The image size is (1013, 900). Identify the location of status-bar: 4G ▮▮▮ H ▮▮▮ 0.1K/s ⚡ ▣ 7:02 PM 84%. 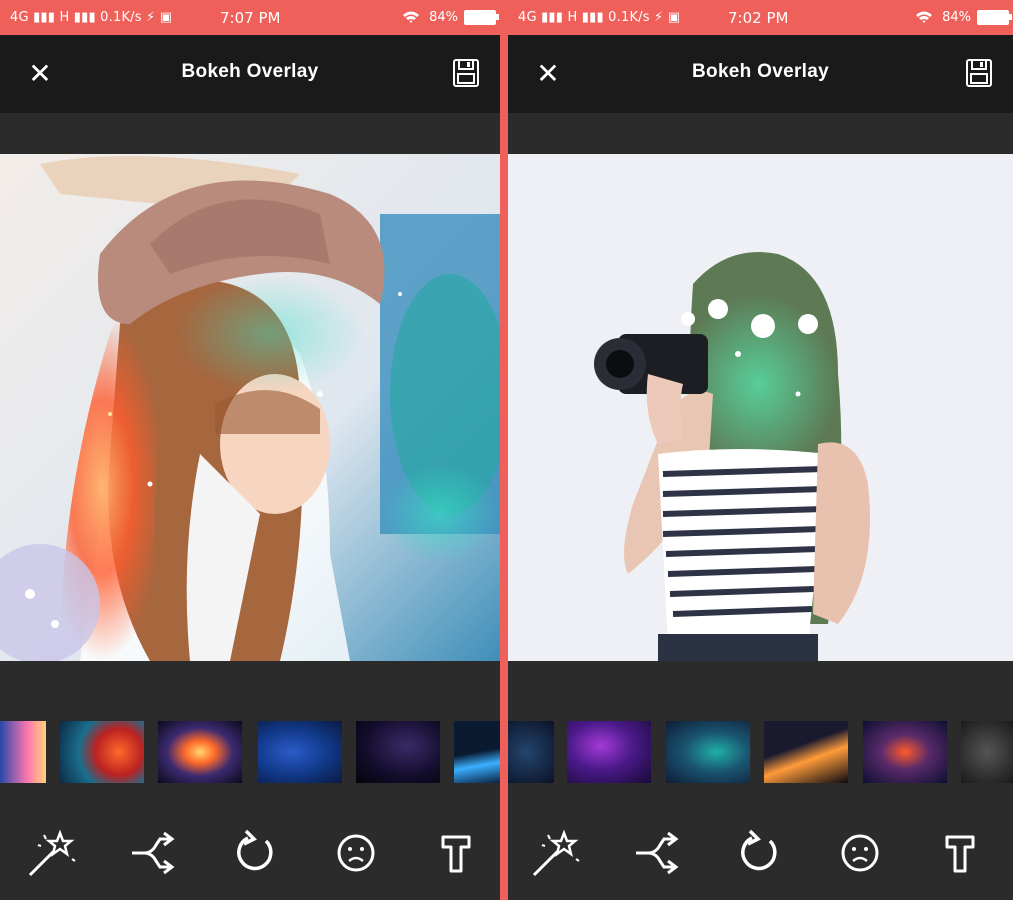
(760, 17).